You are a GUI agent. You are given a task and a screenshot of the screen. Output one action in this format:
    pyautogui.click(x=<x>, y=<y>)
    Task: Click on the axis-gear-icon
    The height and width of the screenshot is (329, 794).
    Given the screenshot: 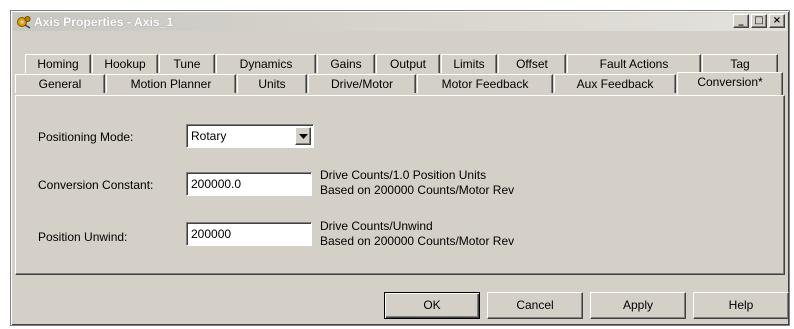 What is the action you would take?
    pyautogui.click(x=23, y=22)
    